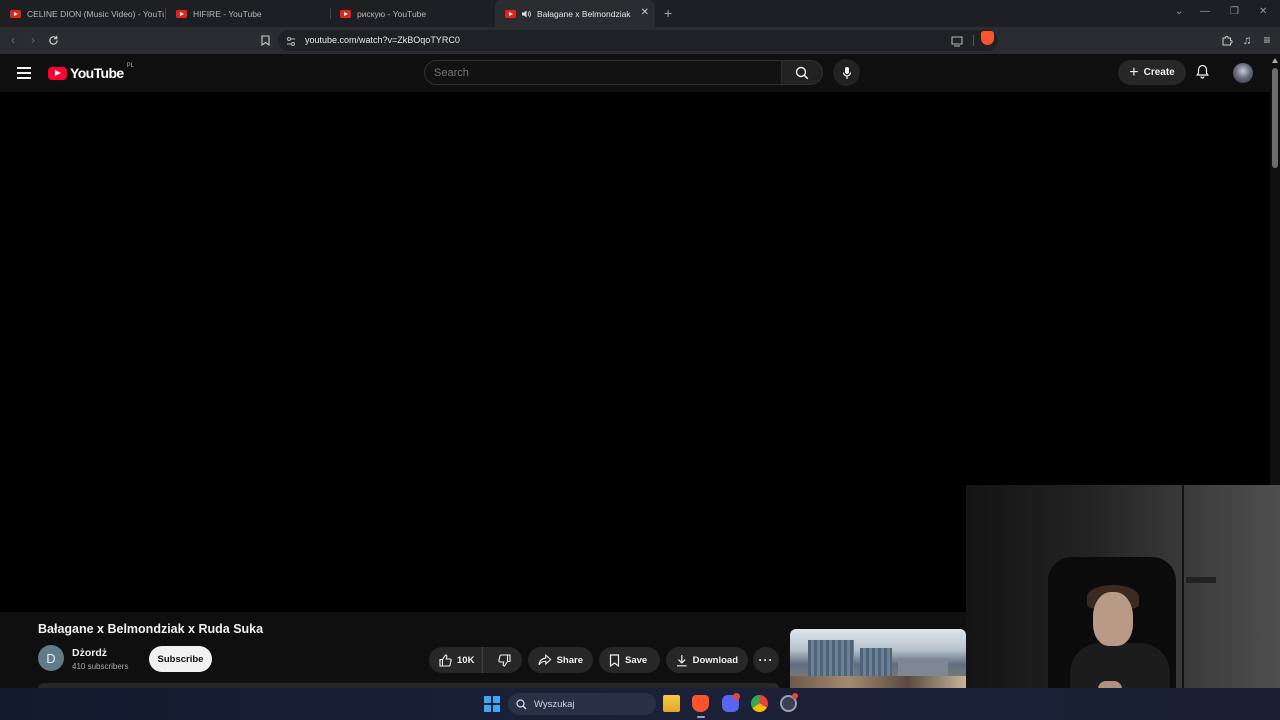 The image size is (1280, 720). I want to click on thumbs-down-icon, so click(504, 660).